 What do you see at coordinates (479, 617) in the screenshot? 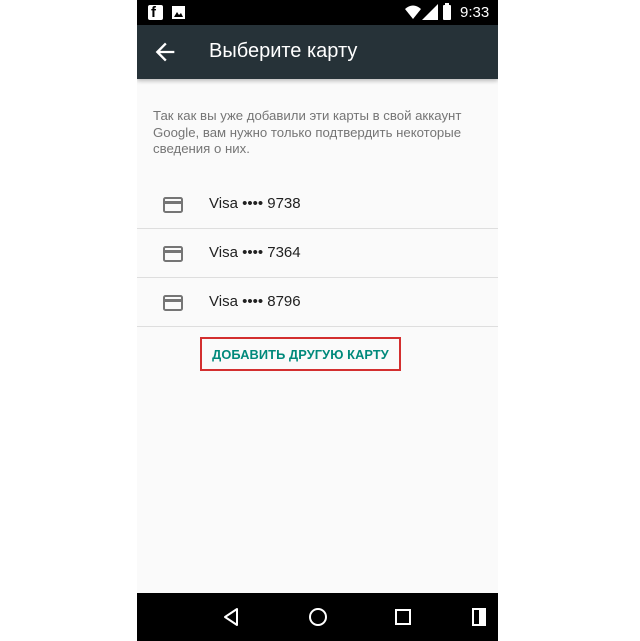
I see `split-screen-icon` at bounding box center [479, 617].